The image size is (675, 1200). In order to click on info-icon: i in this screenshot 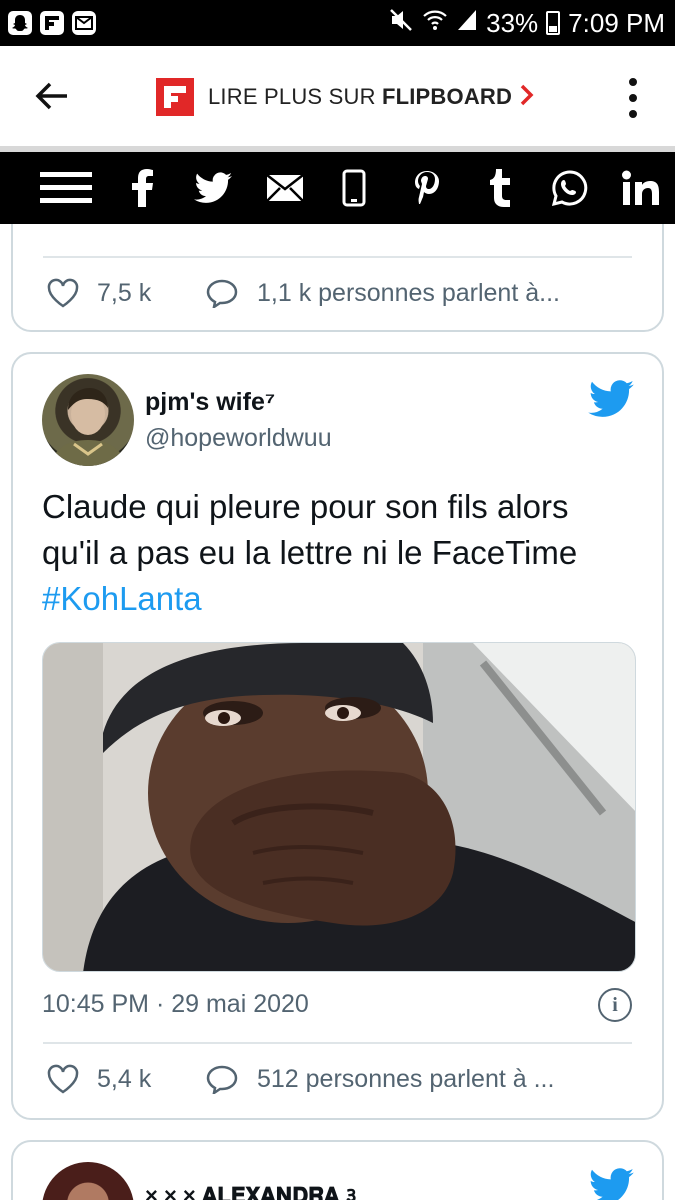, I will do `click(615, 1005)`.